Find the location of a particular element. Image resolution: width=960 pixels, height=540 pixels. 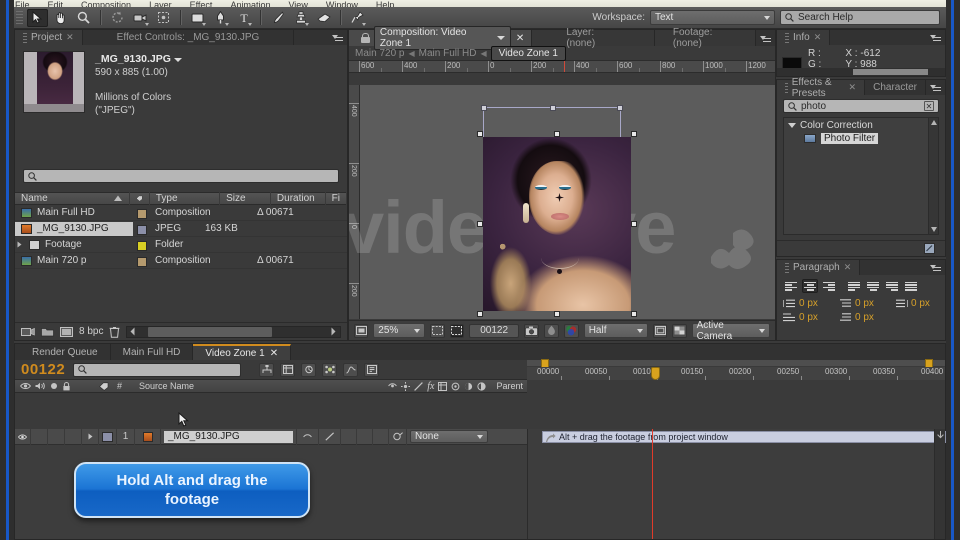

puppet-pin-tool is located at coordinates (357, 18).